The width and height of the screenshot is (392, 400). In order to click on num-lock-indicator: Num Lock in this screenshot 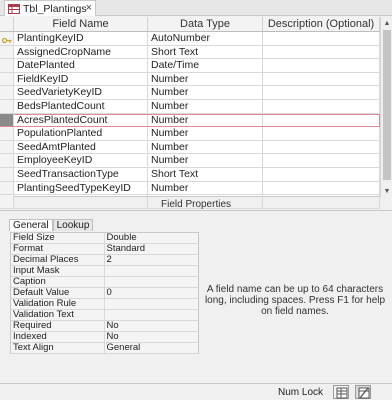, I will do `click(301, 392)`.